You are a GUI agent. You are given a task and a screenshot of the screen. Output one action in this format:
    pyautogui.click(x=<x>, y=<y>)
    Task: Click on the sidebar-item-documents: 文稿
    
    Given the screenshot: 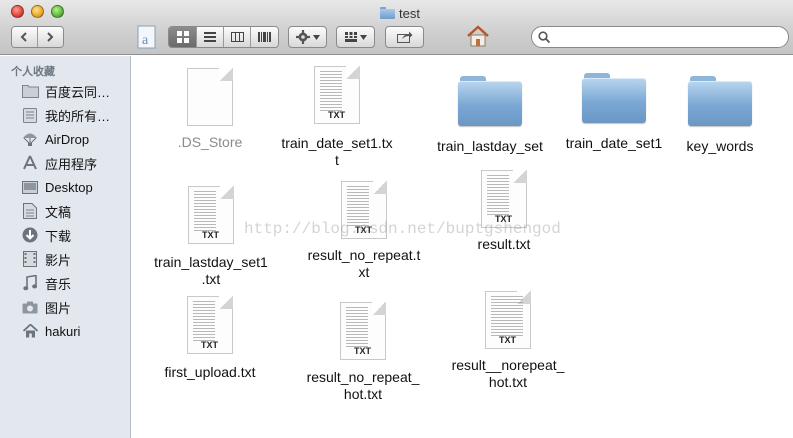 What is the action you would take?
    pyautogui.click(x=65, y=211)
    